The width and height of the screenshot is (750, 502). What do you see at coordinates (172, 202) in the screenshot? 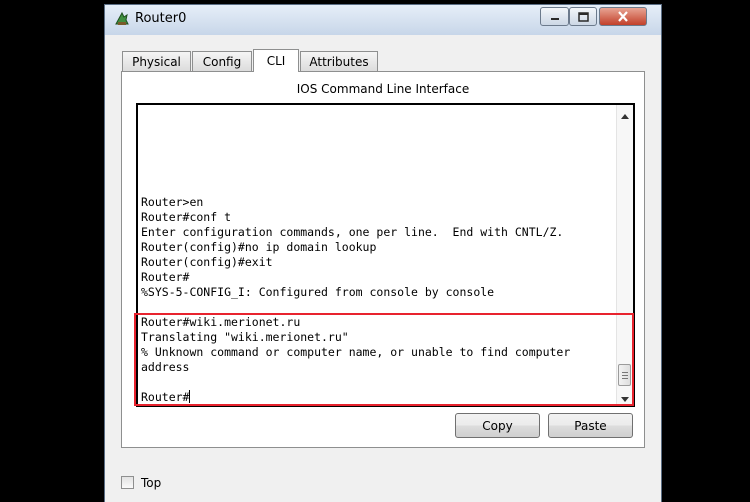
I see `console-line: Router>en` at bounding box center [172, 202].